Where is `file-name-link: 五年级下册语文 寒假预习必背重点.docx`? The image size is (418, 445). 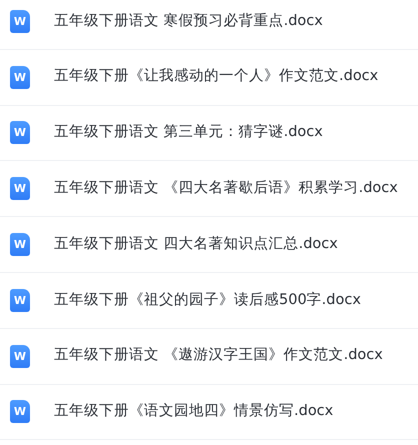
file-name-link: 五年级下册语文 寒假预习必背重点.docx is located at coordinates (188, 21).